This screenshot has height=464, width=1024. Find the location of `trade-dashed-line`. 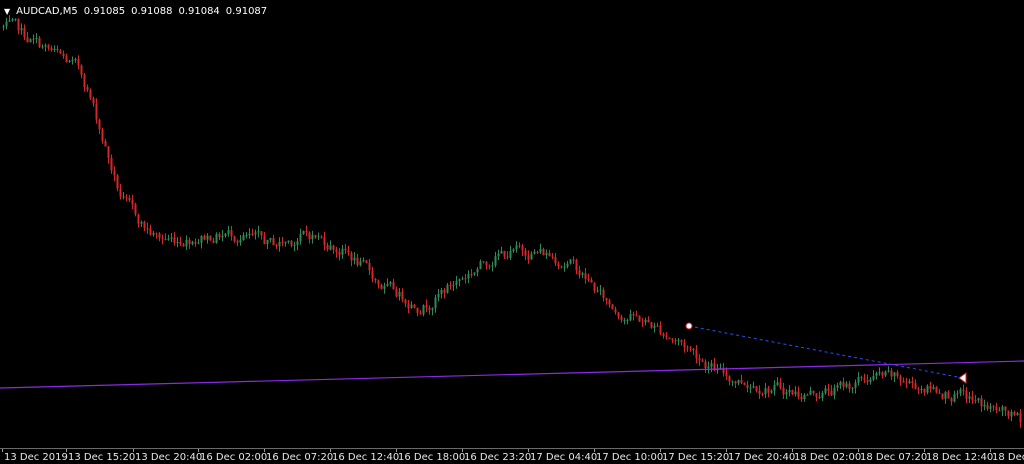

trade-dashed-line is located at coordinates (826, 352).